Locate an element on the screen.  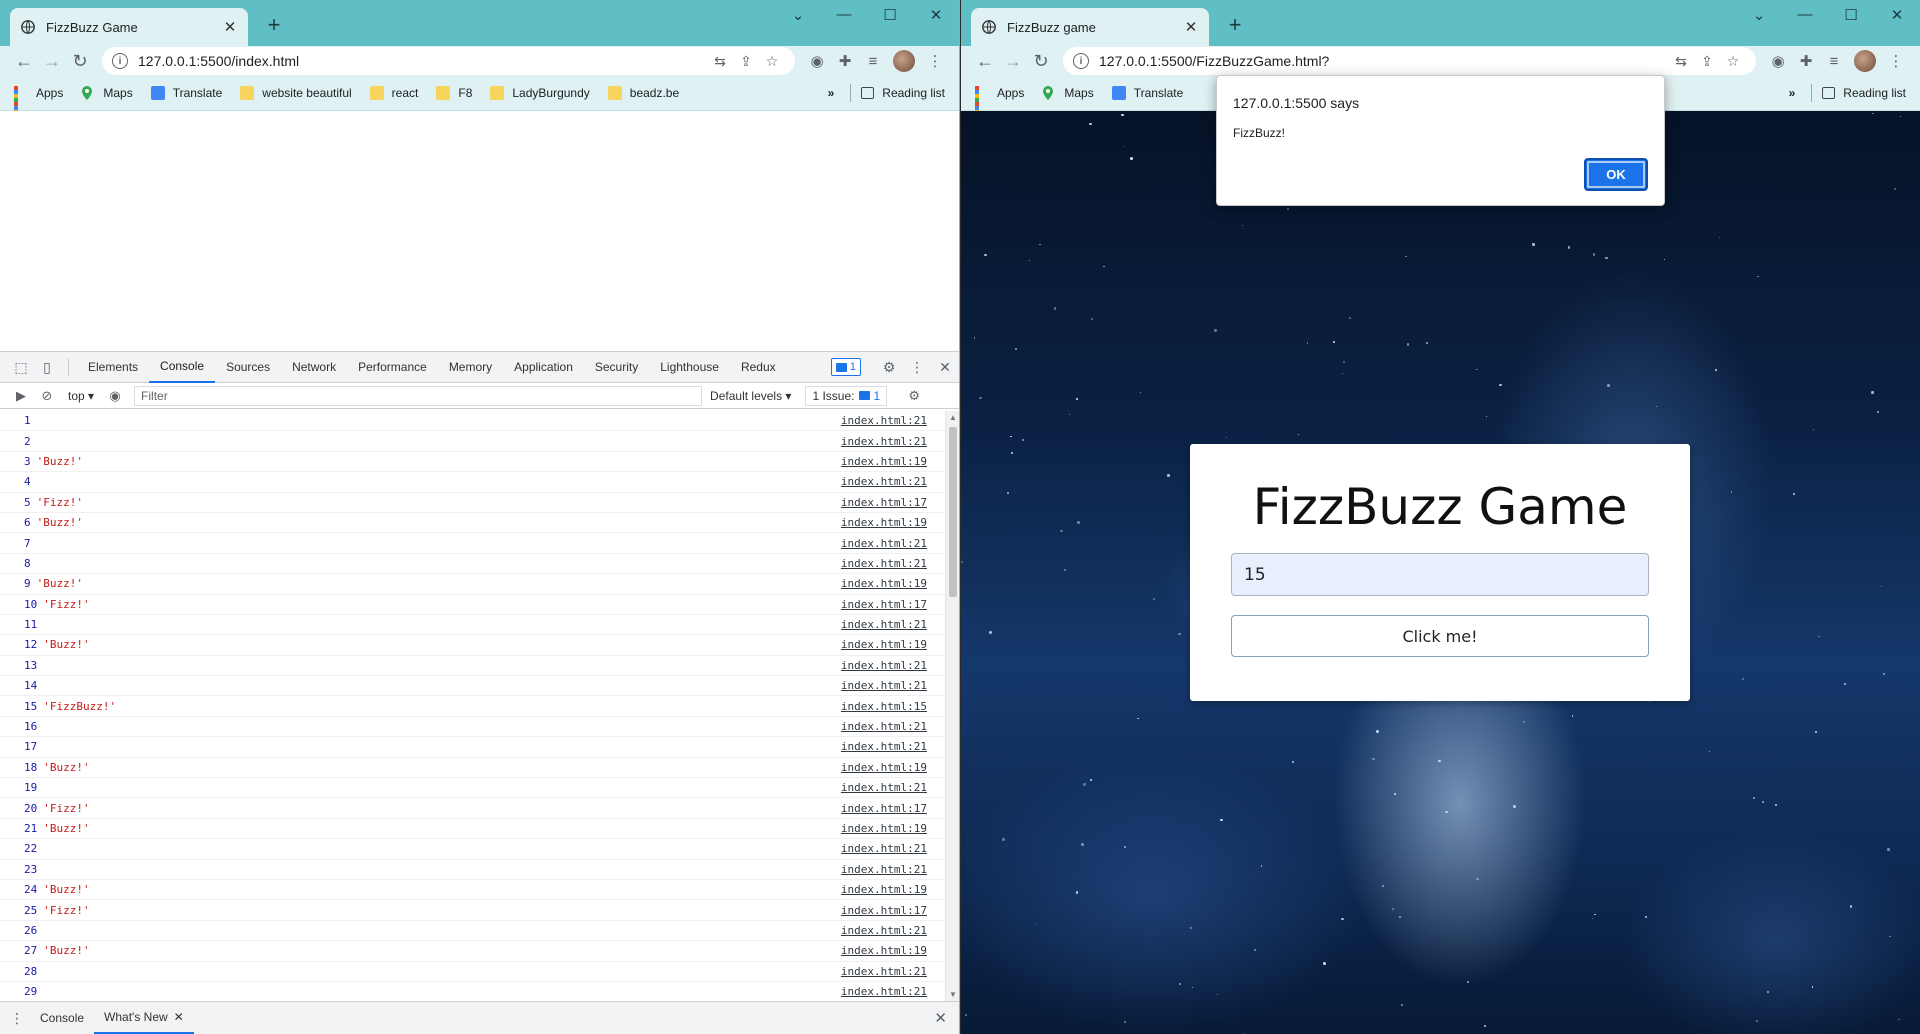
close-drawer-icon: ✕ is located at coordinates (940, 1018).